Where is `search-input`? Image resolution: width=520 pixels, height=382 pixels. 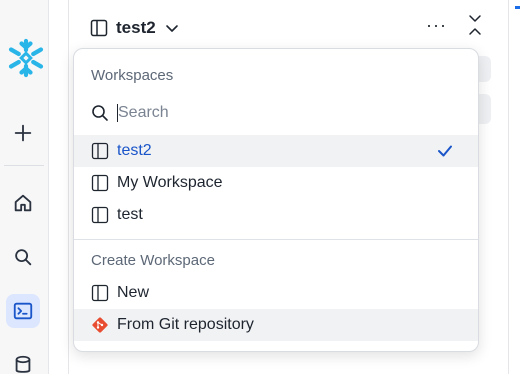
search-input is located at coordinates (268, 113).